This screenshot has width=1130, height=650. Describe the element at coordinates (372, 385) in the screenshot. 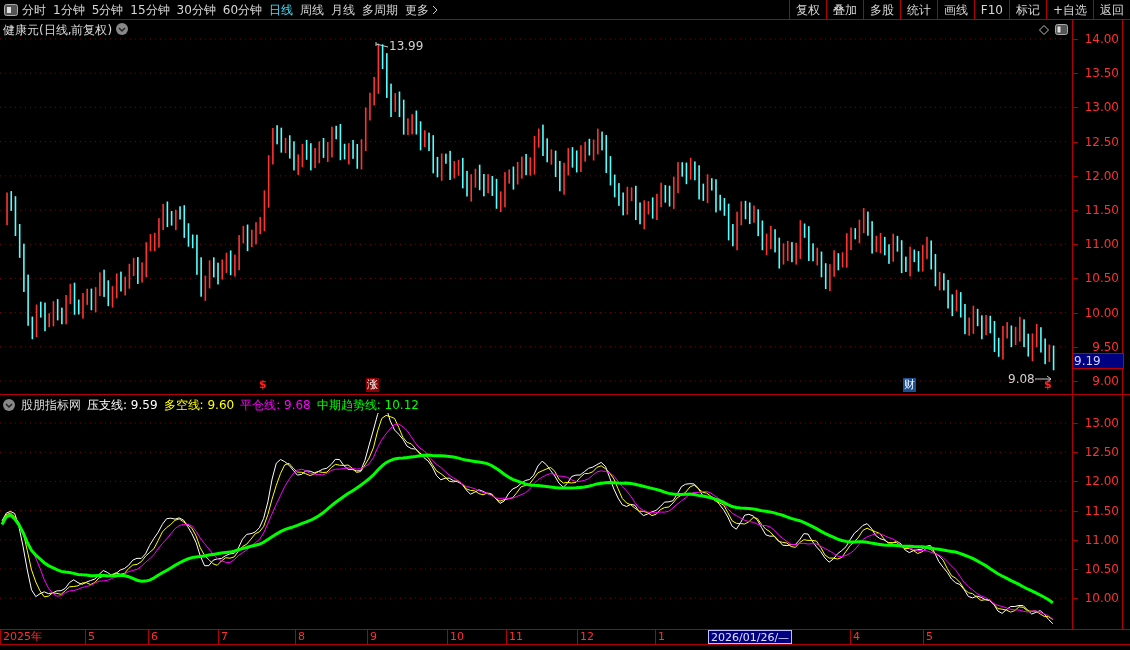

I see `marker: 涨` at that location.